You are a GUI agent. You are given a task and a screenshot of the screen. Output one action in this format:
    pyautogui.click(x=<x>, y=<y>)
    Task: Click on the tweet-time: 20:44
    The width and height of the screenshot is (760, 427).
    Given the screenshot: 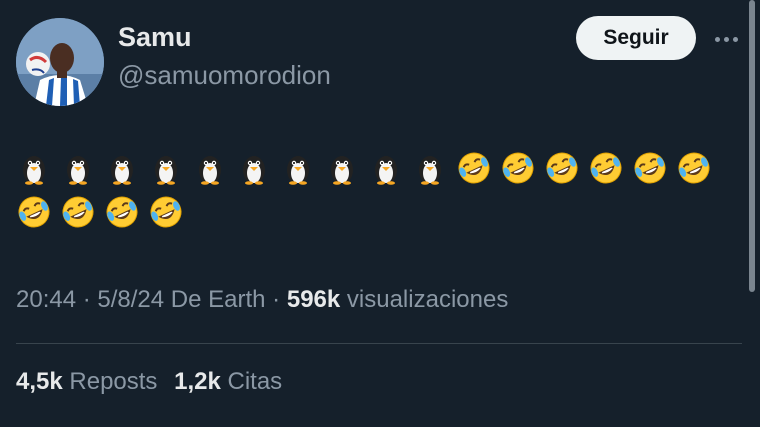 What is the action you would take?
    pyautogui.click(x=46, y=299)
    